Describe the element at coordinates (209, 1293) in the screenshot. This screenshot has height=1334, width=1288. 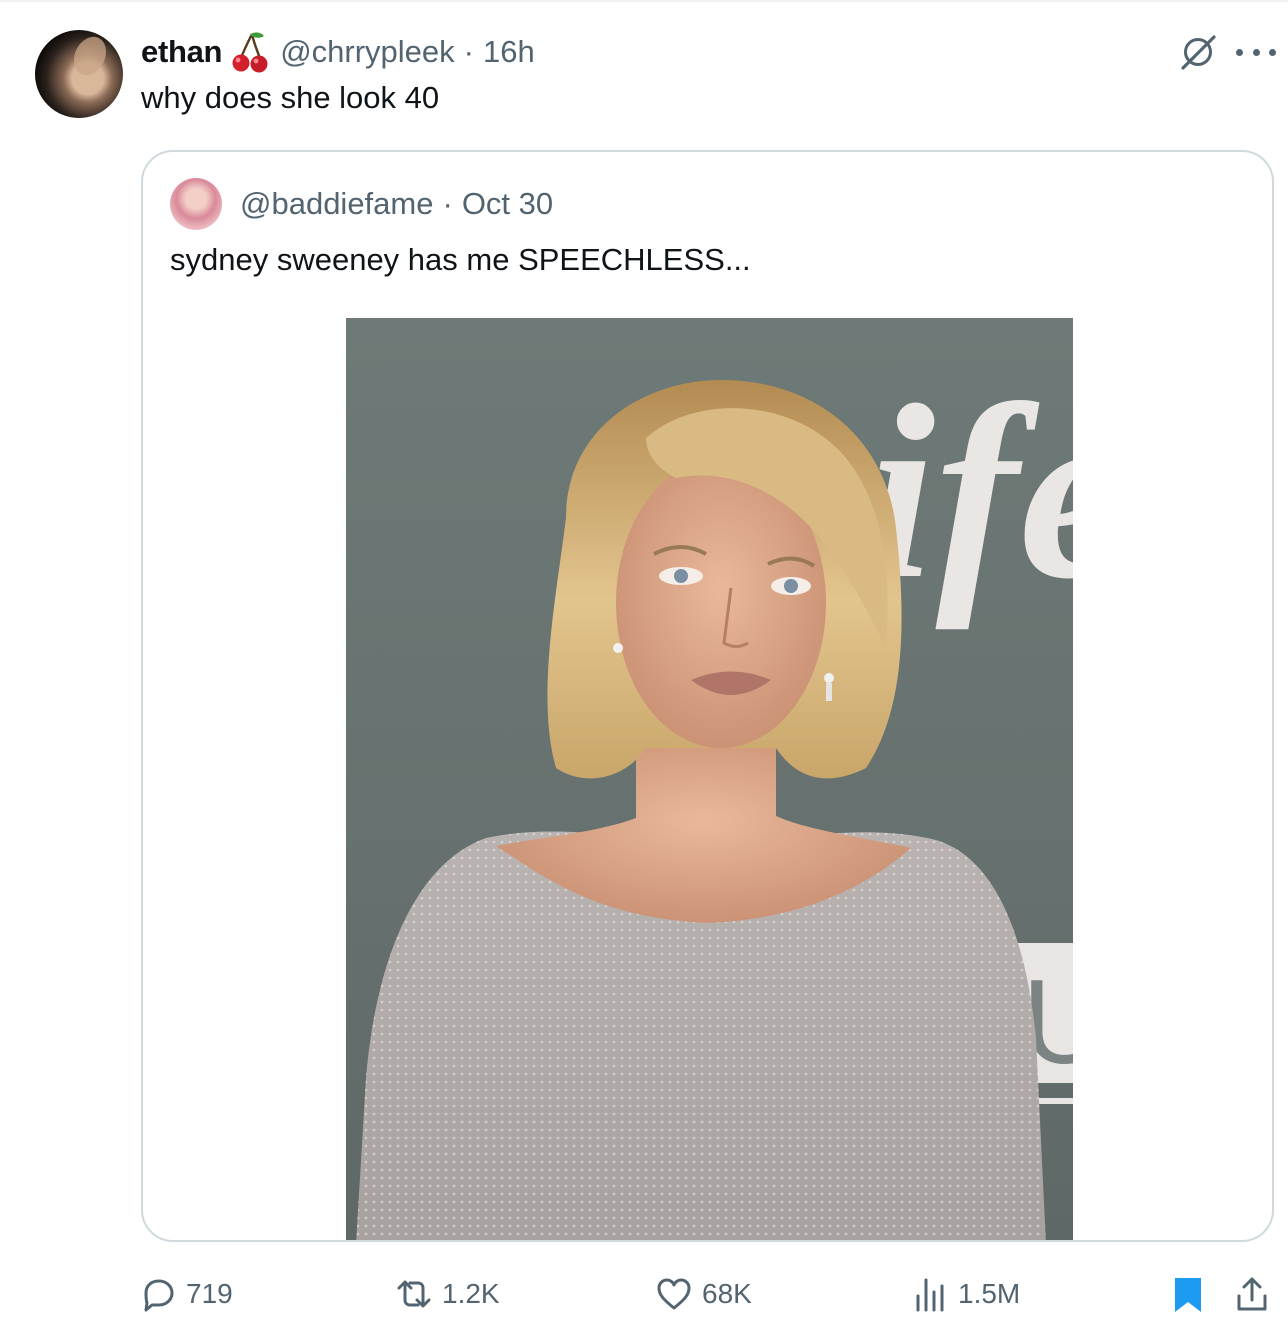
I see `reply-count: 719` at that location.